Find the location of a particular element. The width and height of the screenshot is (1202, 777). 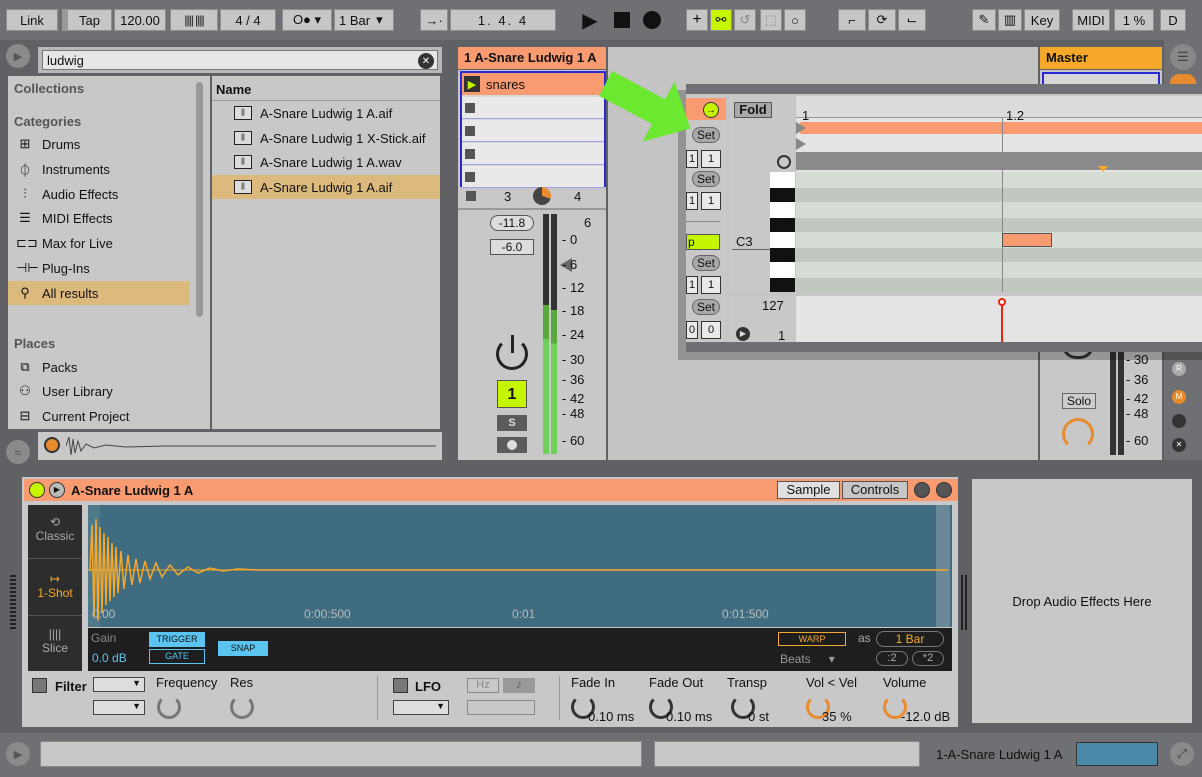

sidebar-item-packs: ⧉ Packs is located at coordinates (103, 367).